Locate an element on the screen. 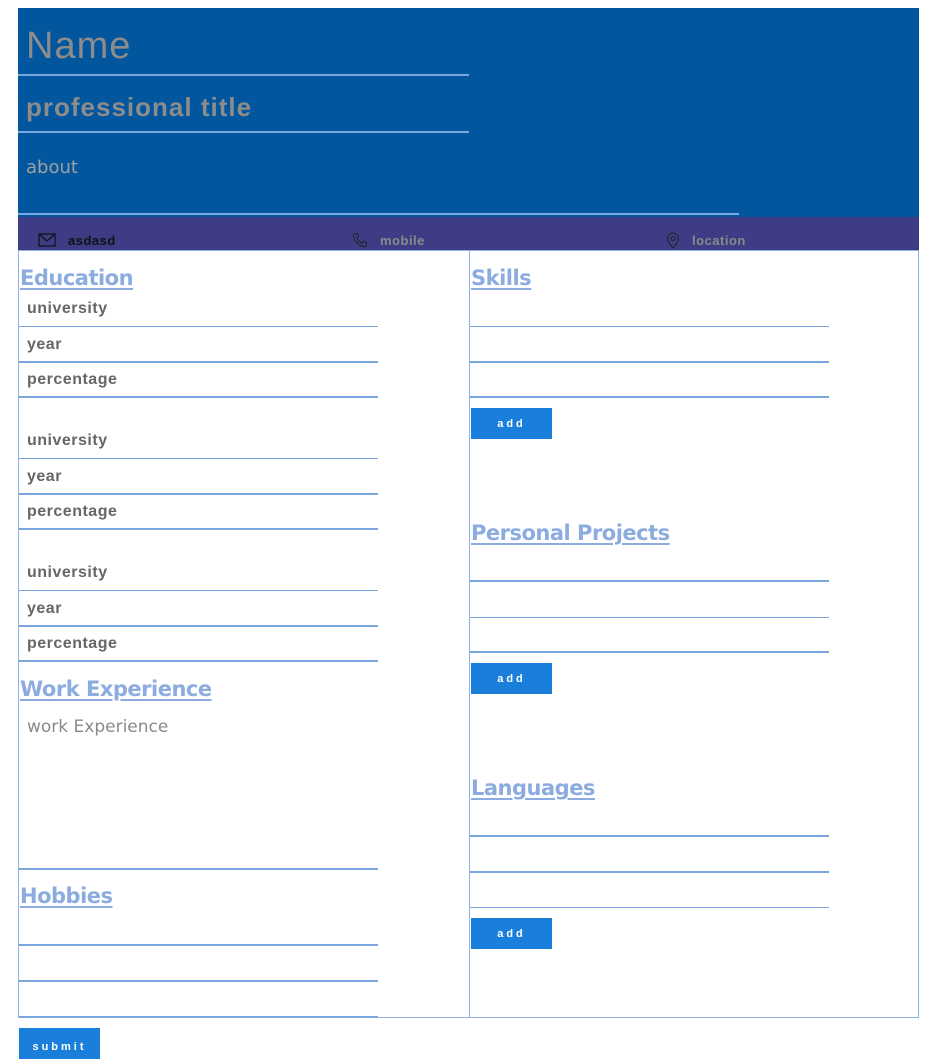 The width and height of the screenshot is (930, 1059). contact-bar is located at coordinates (468, 233).